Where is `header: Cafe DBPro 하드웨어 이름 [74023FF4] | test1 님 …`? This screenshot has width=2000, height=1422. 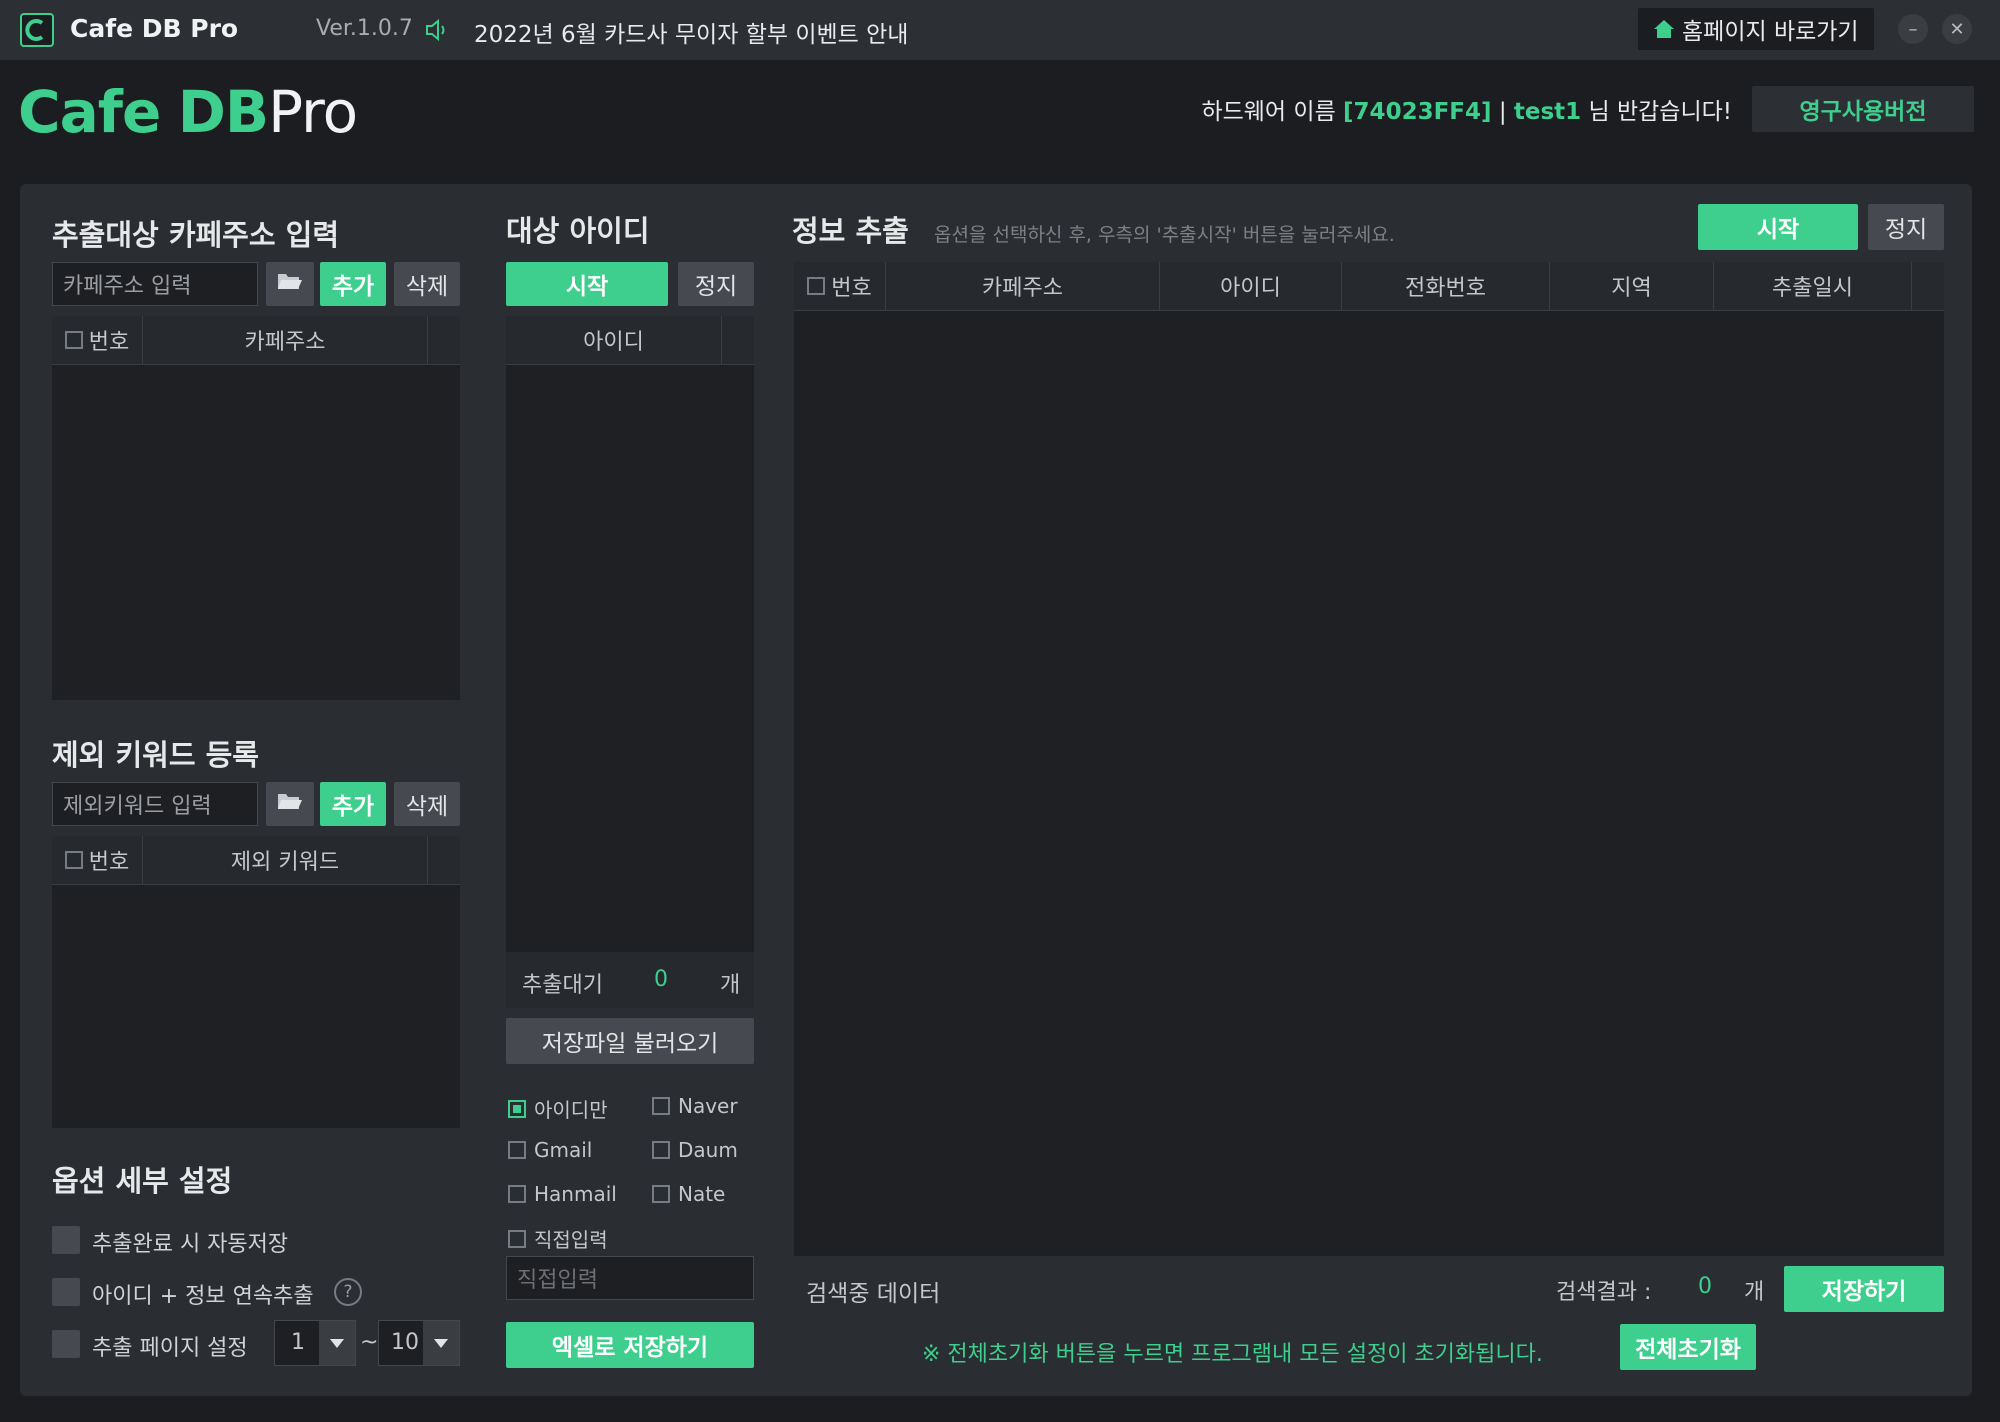 header: Cafe DBPro 하드웨어 이름 [74023FF4] | test1 님 … is located at coordinates (1000, 110).